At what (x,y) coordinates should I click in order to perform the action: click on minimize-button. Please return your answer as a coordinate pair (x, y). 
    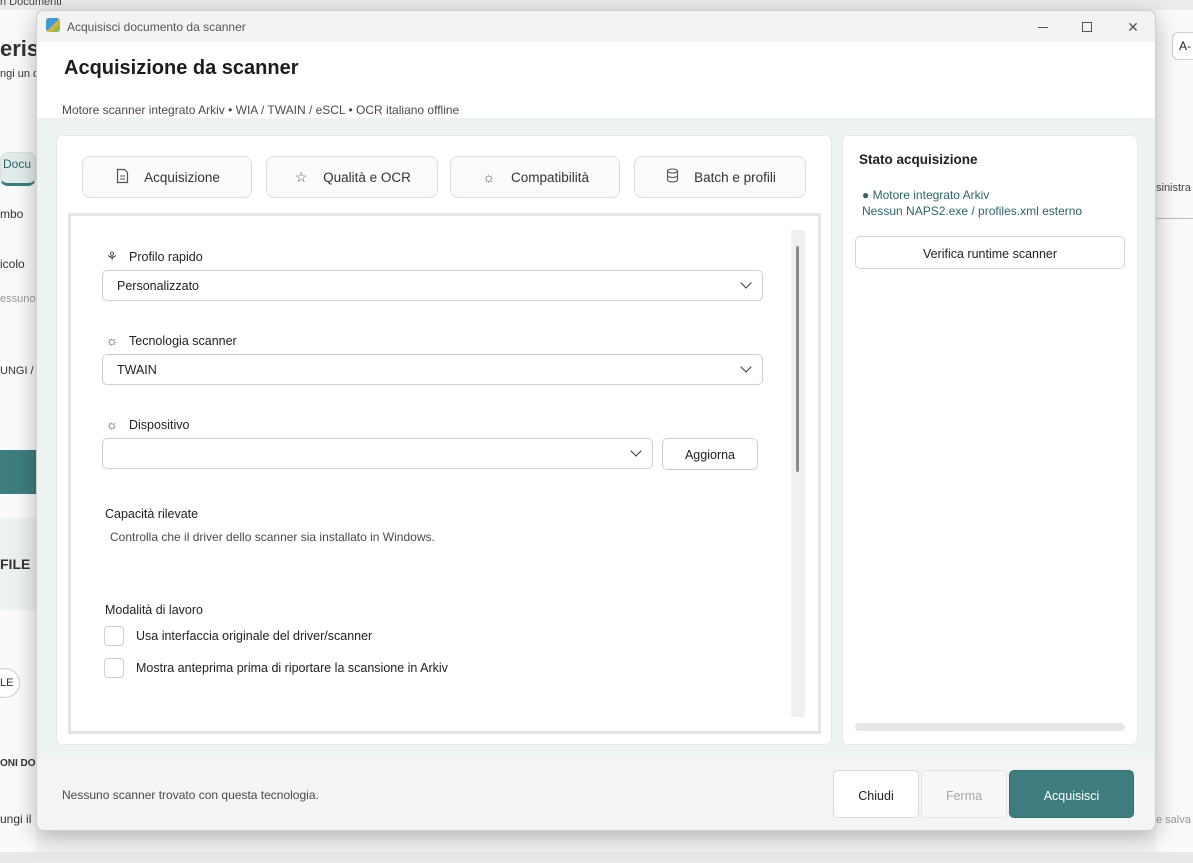
    Looking at the image, I should click on (1043, 27).